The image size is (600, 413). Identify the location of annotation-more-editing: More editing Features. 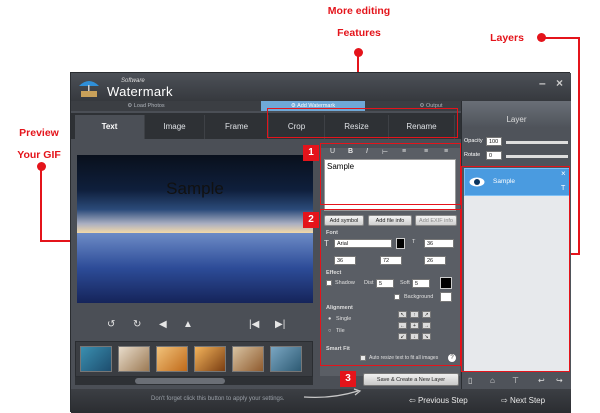
(359, 22).